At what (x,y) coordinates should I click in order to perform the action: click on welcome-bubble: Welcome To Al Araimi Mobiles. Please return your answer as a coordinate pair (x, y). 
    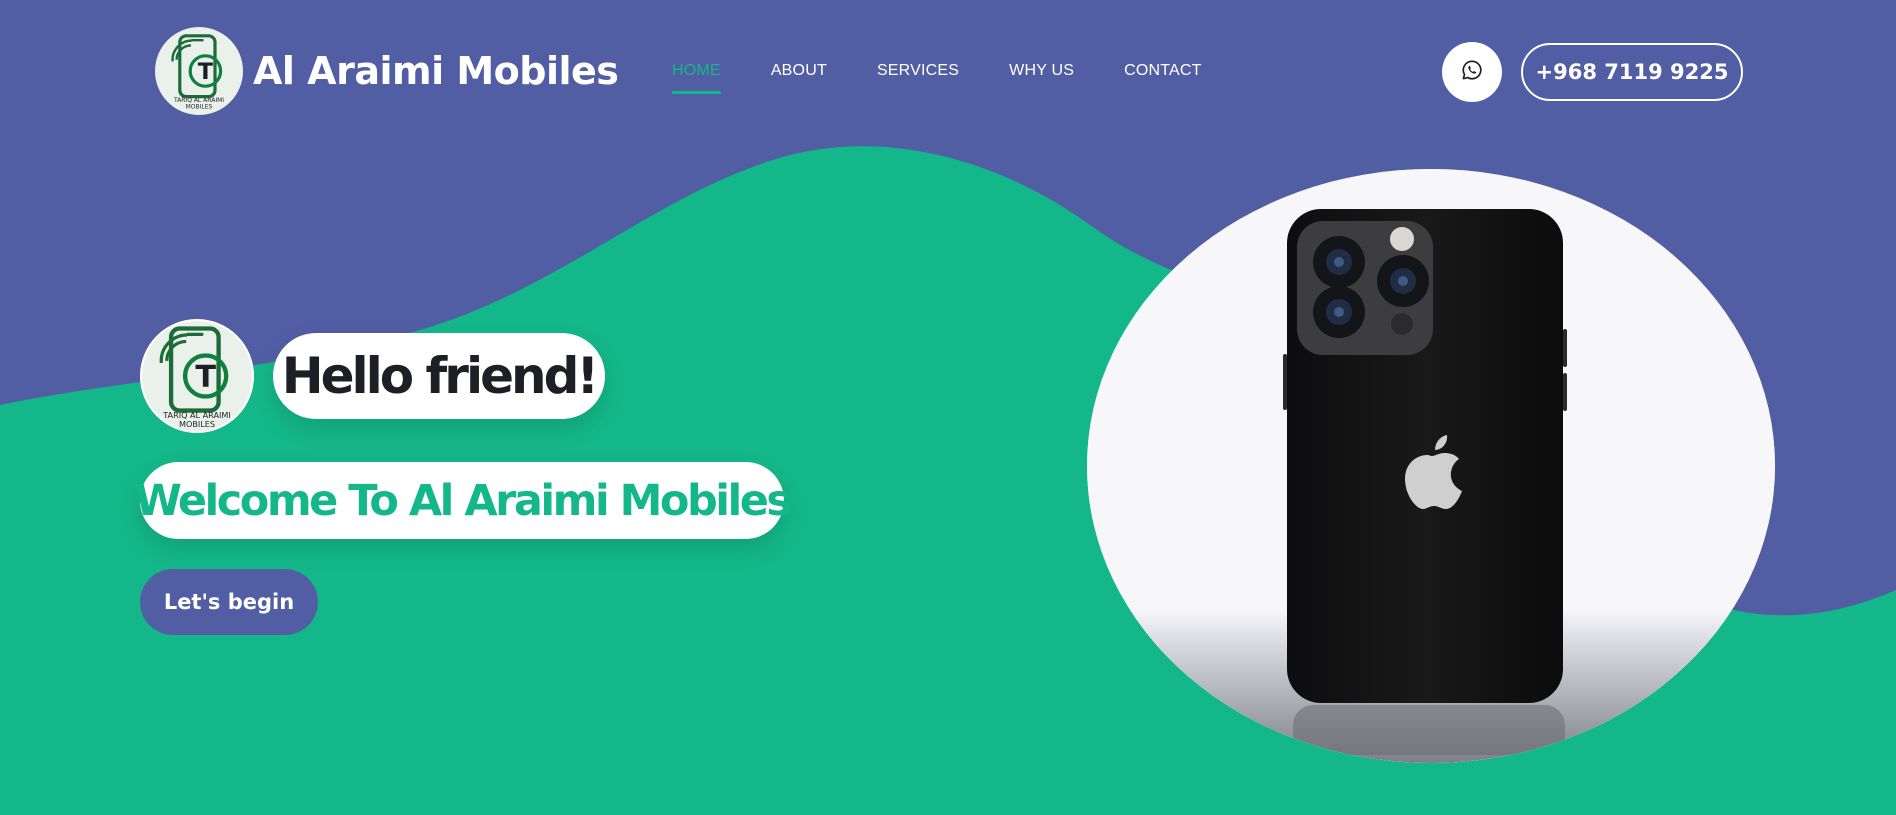
    Looking at the image, I should click on (463, 500).